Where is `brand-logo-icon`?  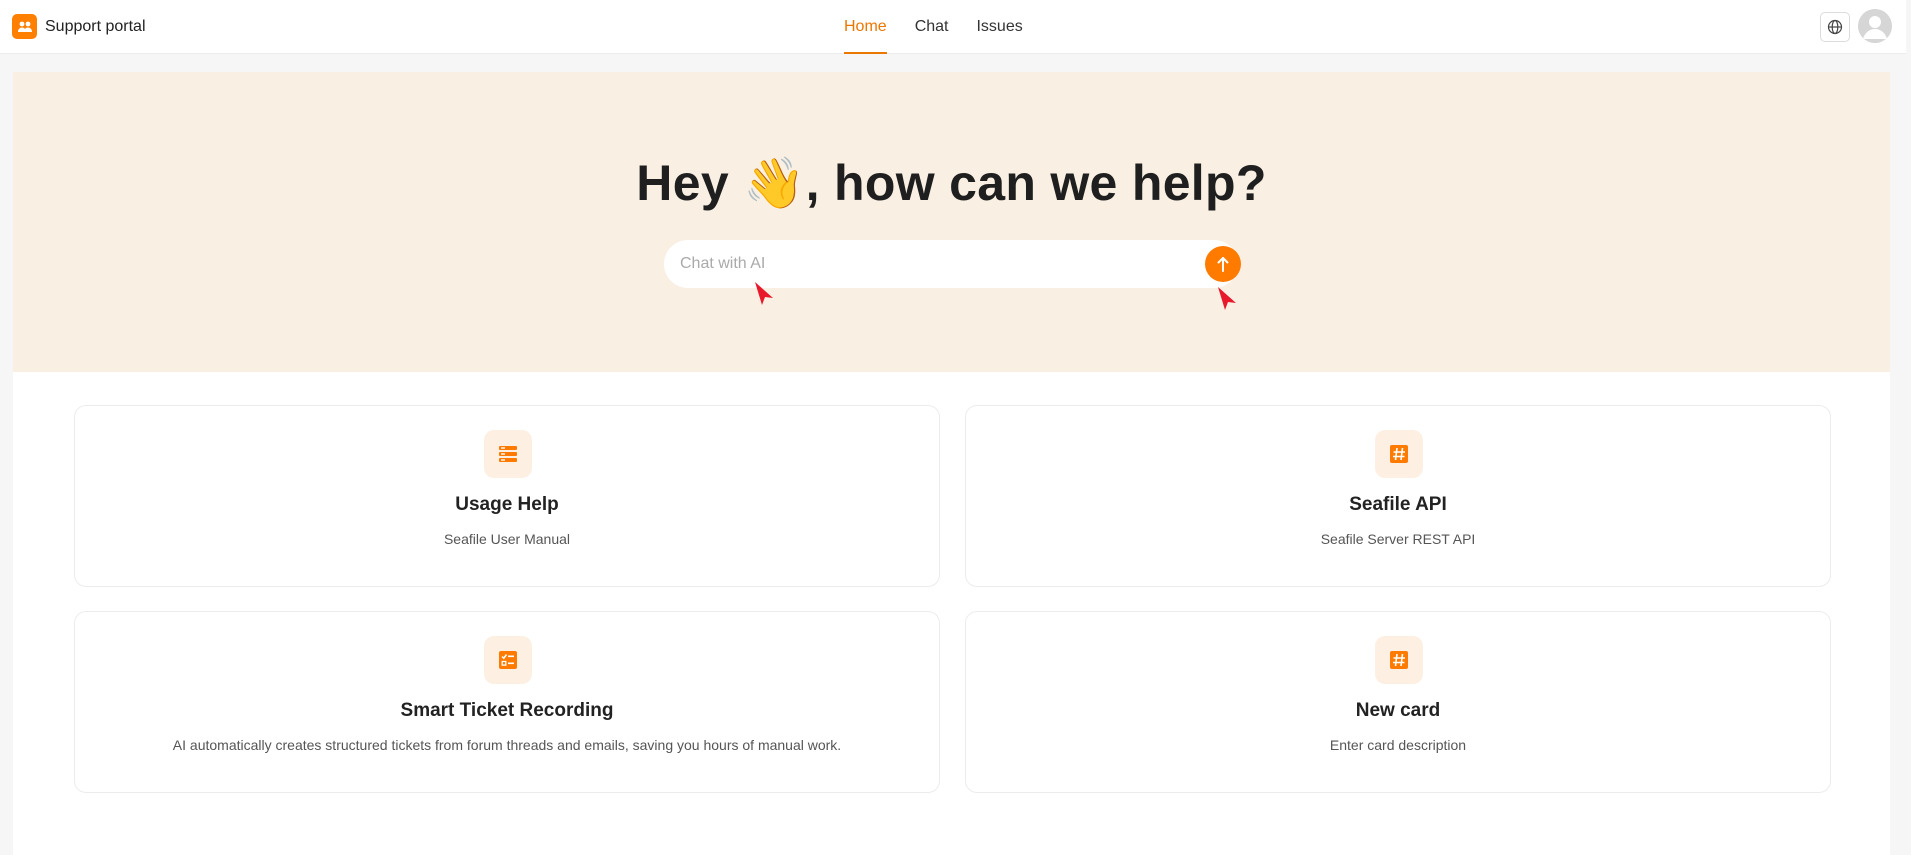
brand-logo-icon is located at coordinates (24, 26).